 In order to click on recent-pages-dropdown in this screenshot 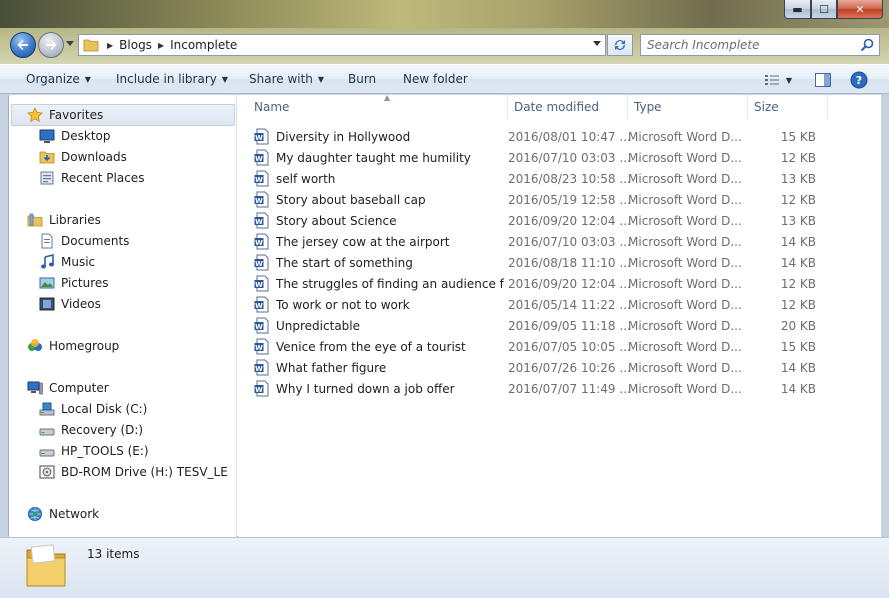, I will do `click(70, 44)`.